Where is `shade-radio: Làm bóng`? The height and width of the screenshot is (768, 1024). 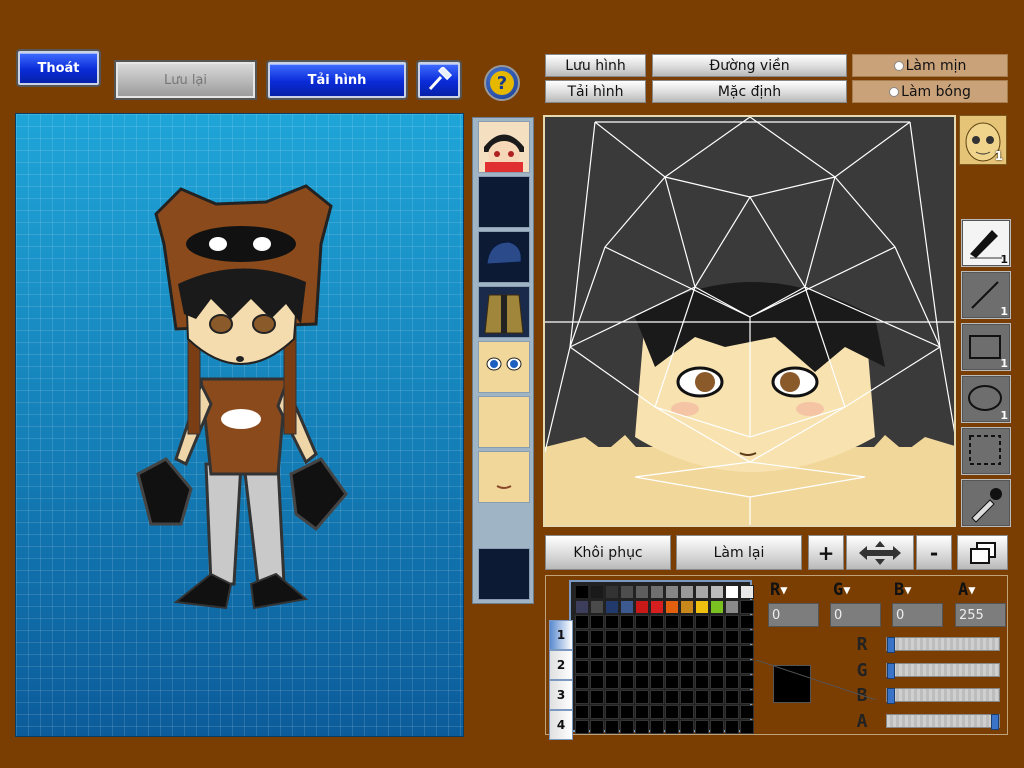
shade-radio: Làm bóng is located at coordinates (930, 91).